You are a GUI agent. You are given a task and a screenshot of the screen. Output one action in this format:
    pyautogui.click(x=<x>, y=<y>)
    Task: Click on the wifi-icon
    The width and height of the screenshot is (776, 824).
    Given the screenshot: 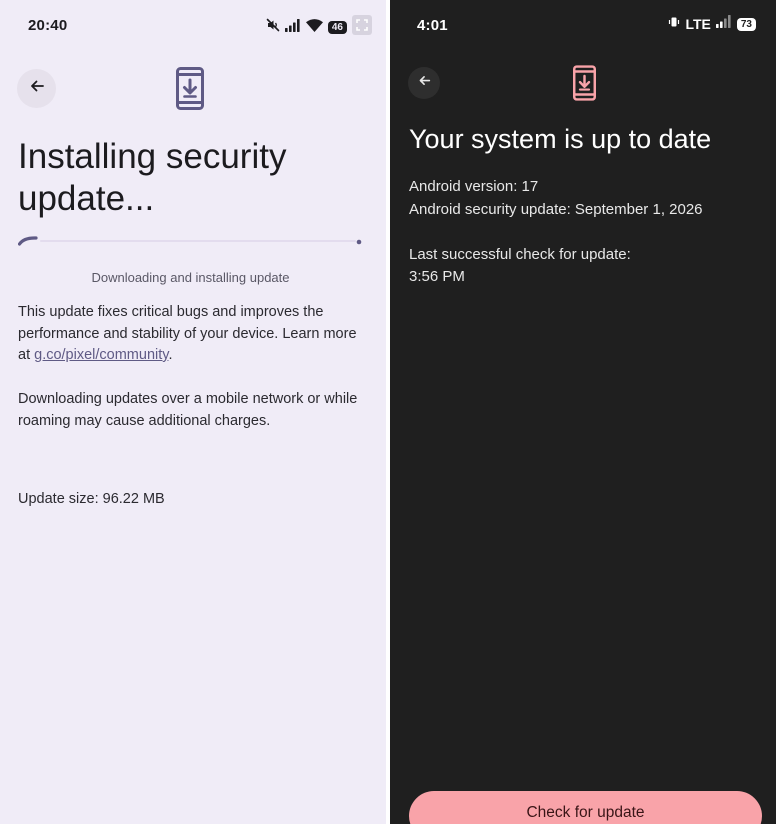 What is the action you would take?
    pyautogui.click(x=314, y=27)
    